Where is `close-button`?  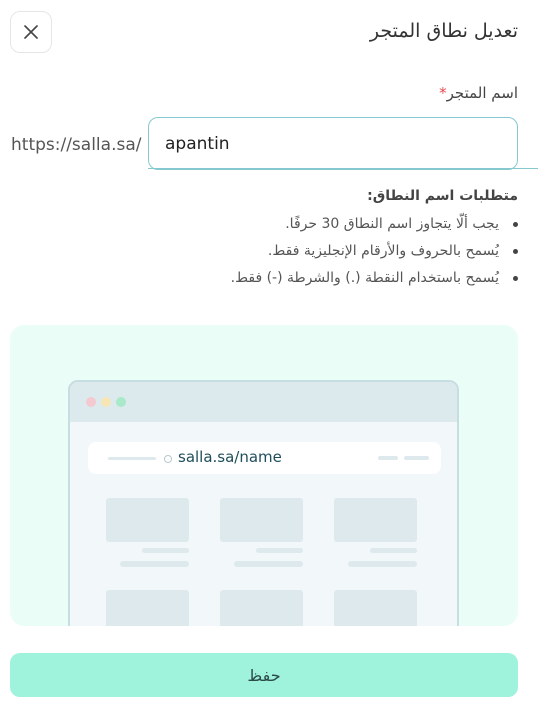 close-button is located at coordinates (31, 32).